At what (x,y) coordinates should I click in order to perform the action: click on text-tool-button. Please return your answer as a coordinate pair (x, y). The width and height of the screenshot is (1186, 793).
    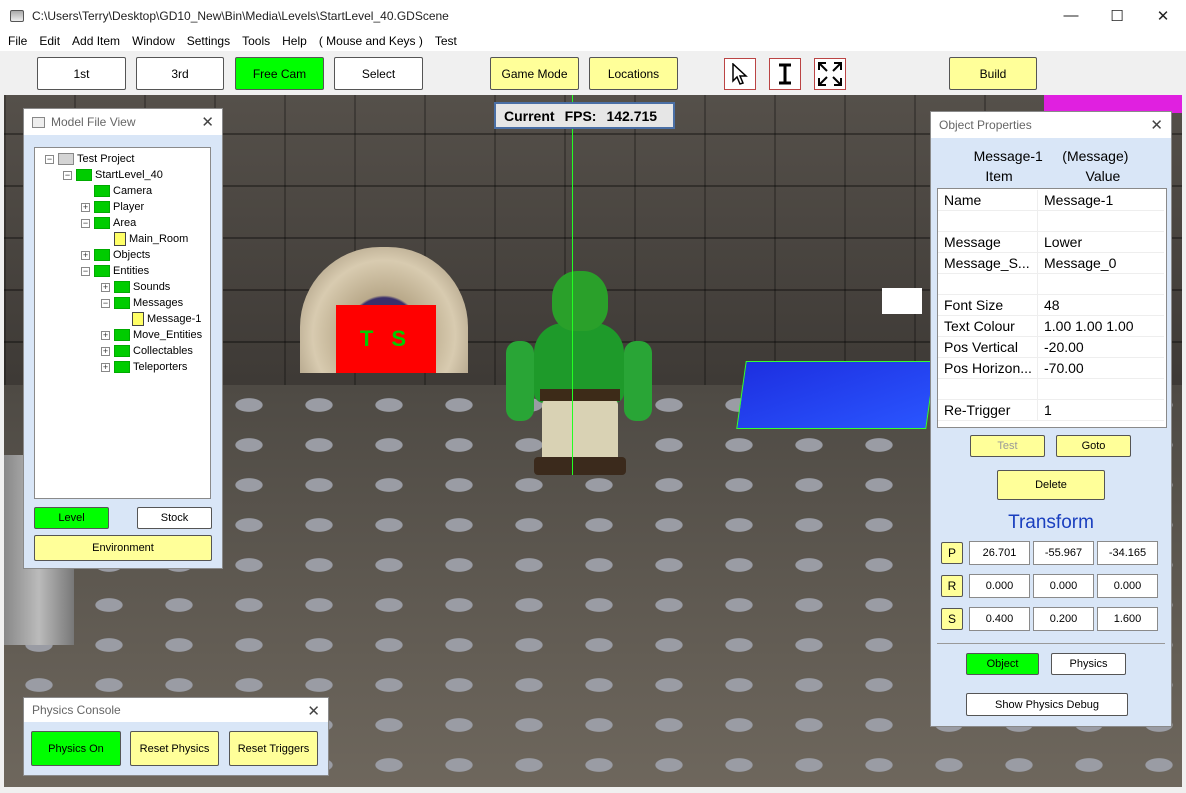
    Looking at the image, I should click on (785, 74).